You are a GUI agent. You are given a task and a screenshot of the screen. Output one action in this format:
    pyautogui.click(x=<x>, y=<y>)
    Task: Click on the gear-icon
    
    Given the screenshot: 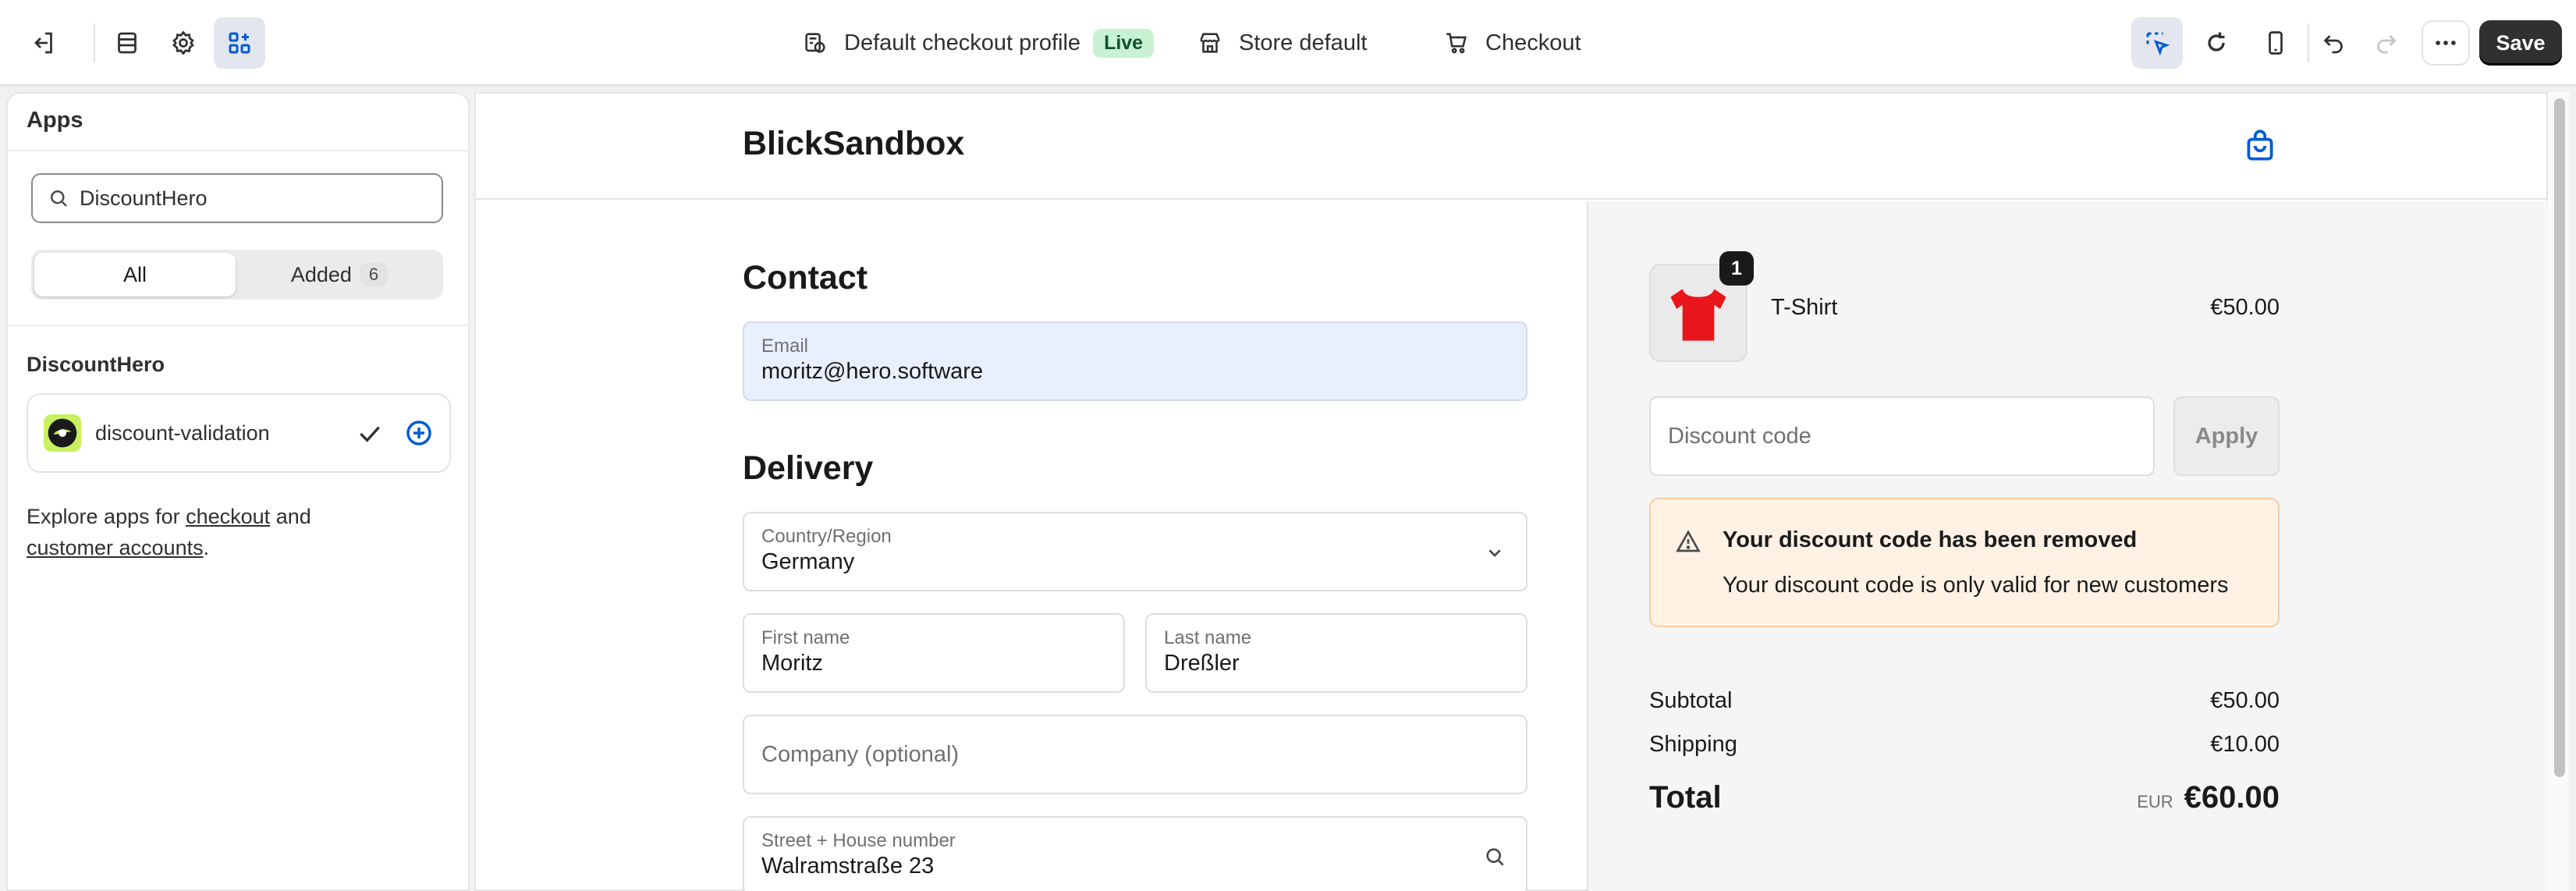 What is the action you would take?
    pyautogui.click(x=183, y=43)
    